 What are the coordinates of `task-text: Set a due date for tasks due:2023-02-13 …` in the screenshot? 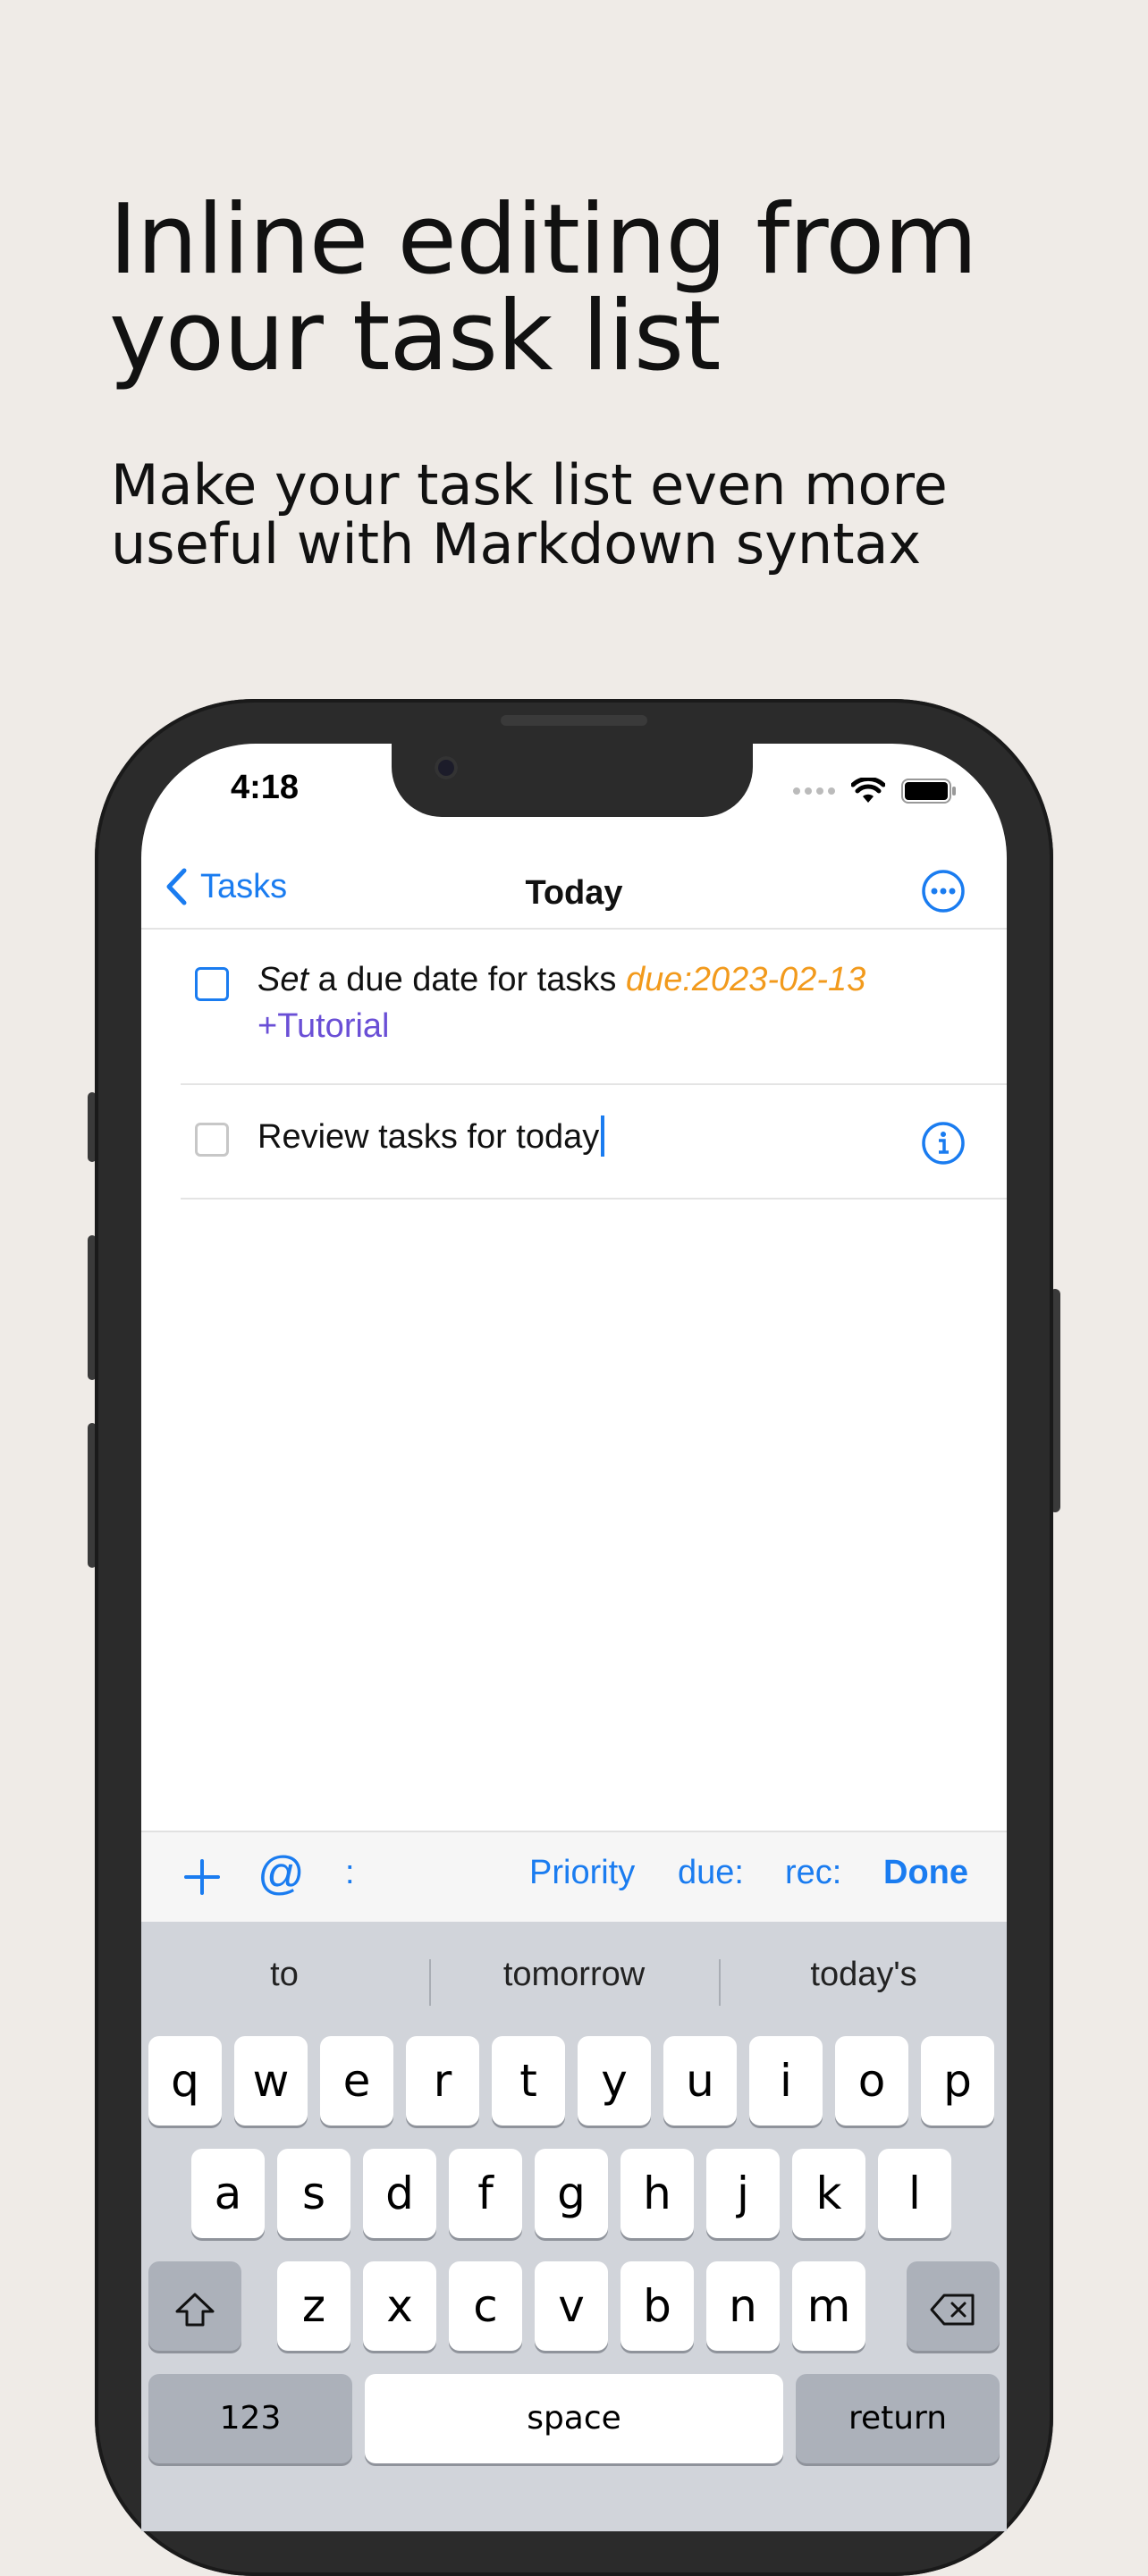 It's located at (615, 1003).